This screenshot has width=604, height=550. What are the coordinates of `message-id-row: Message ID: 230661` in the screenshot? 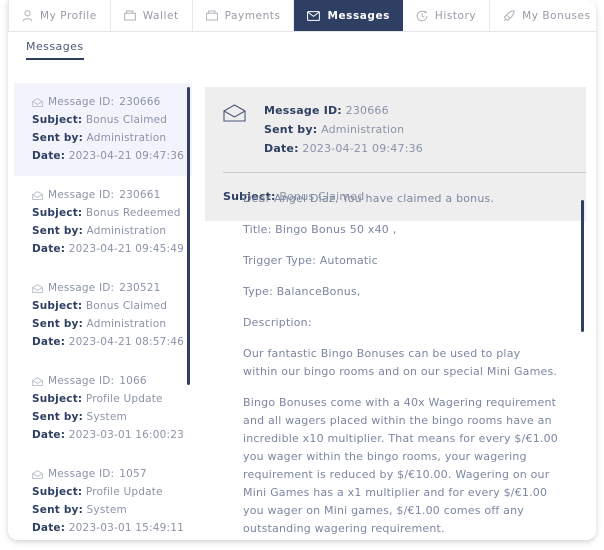 It's located at (107, 195).